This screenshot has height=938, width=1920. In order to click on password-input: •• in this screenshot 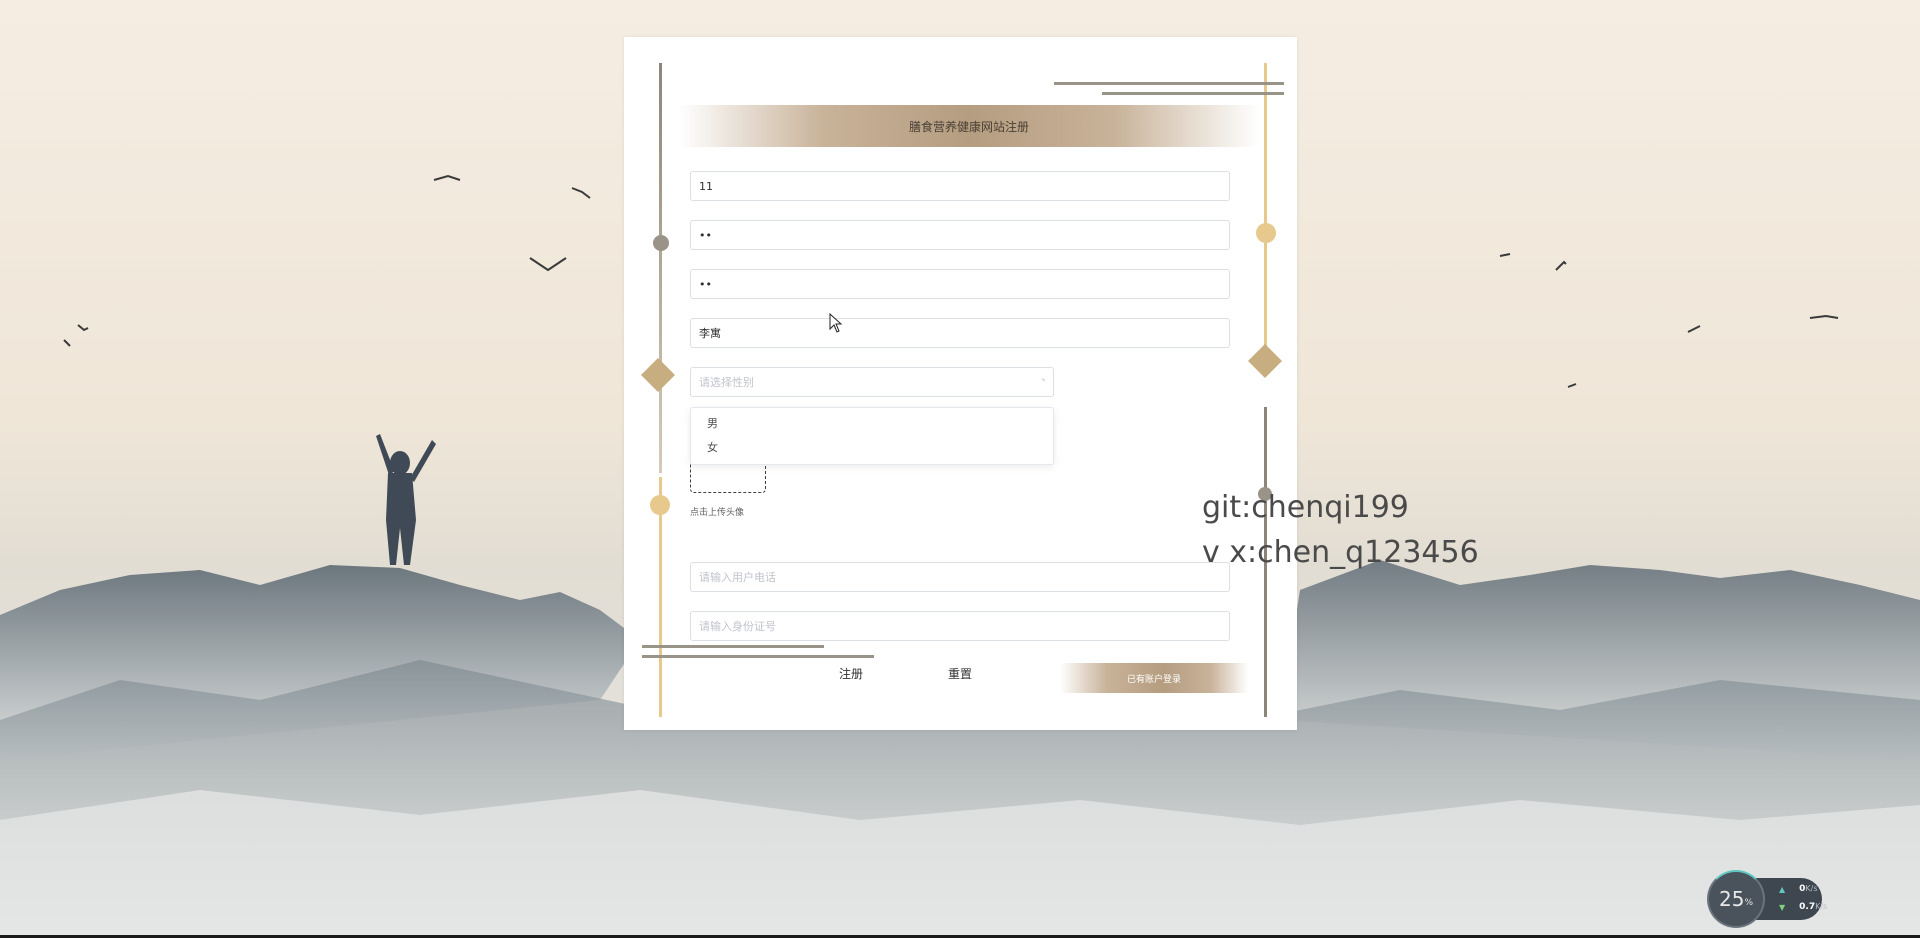, I will do `click(960, 235)`.